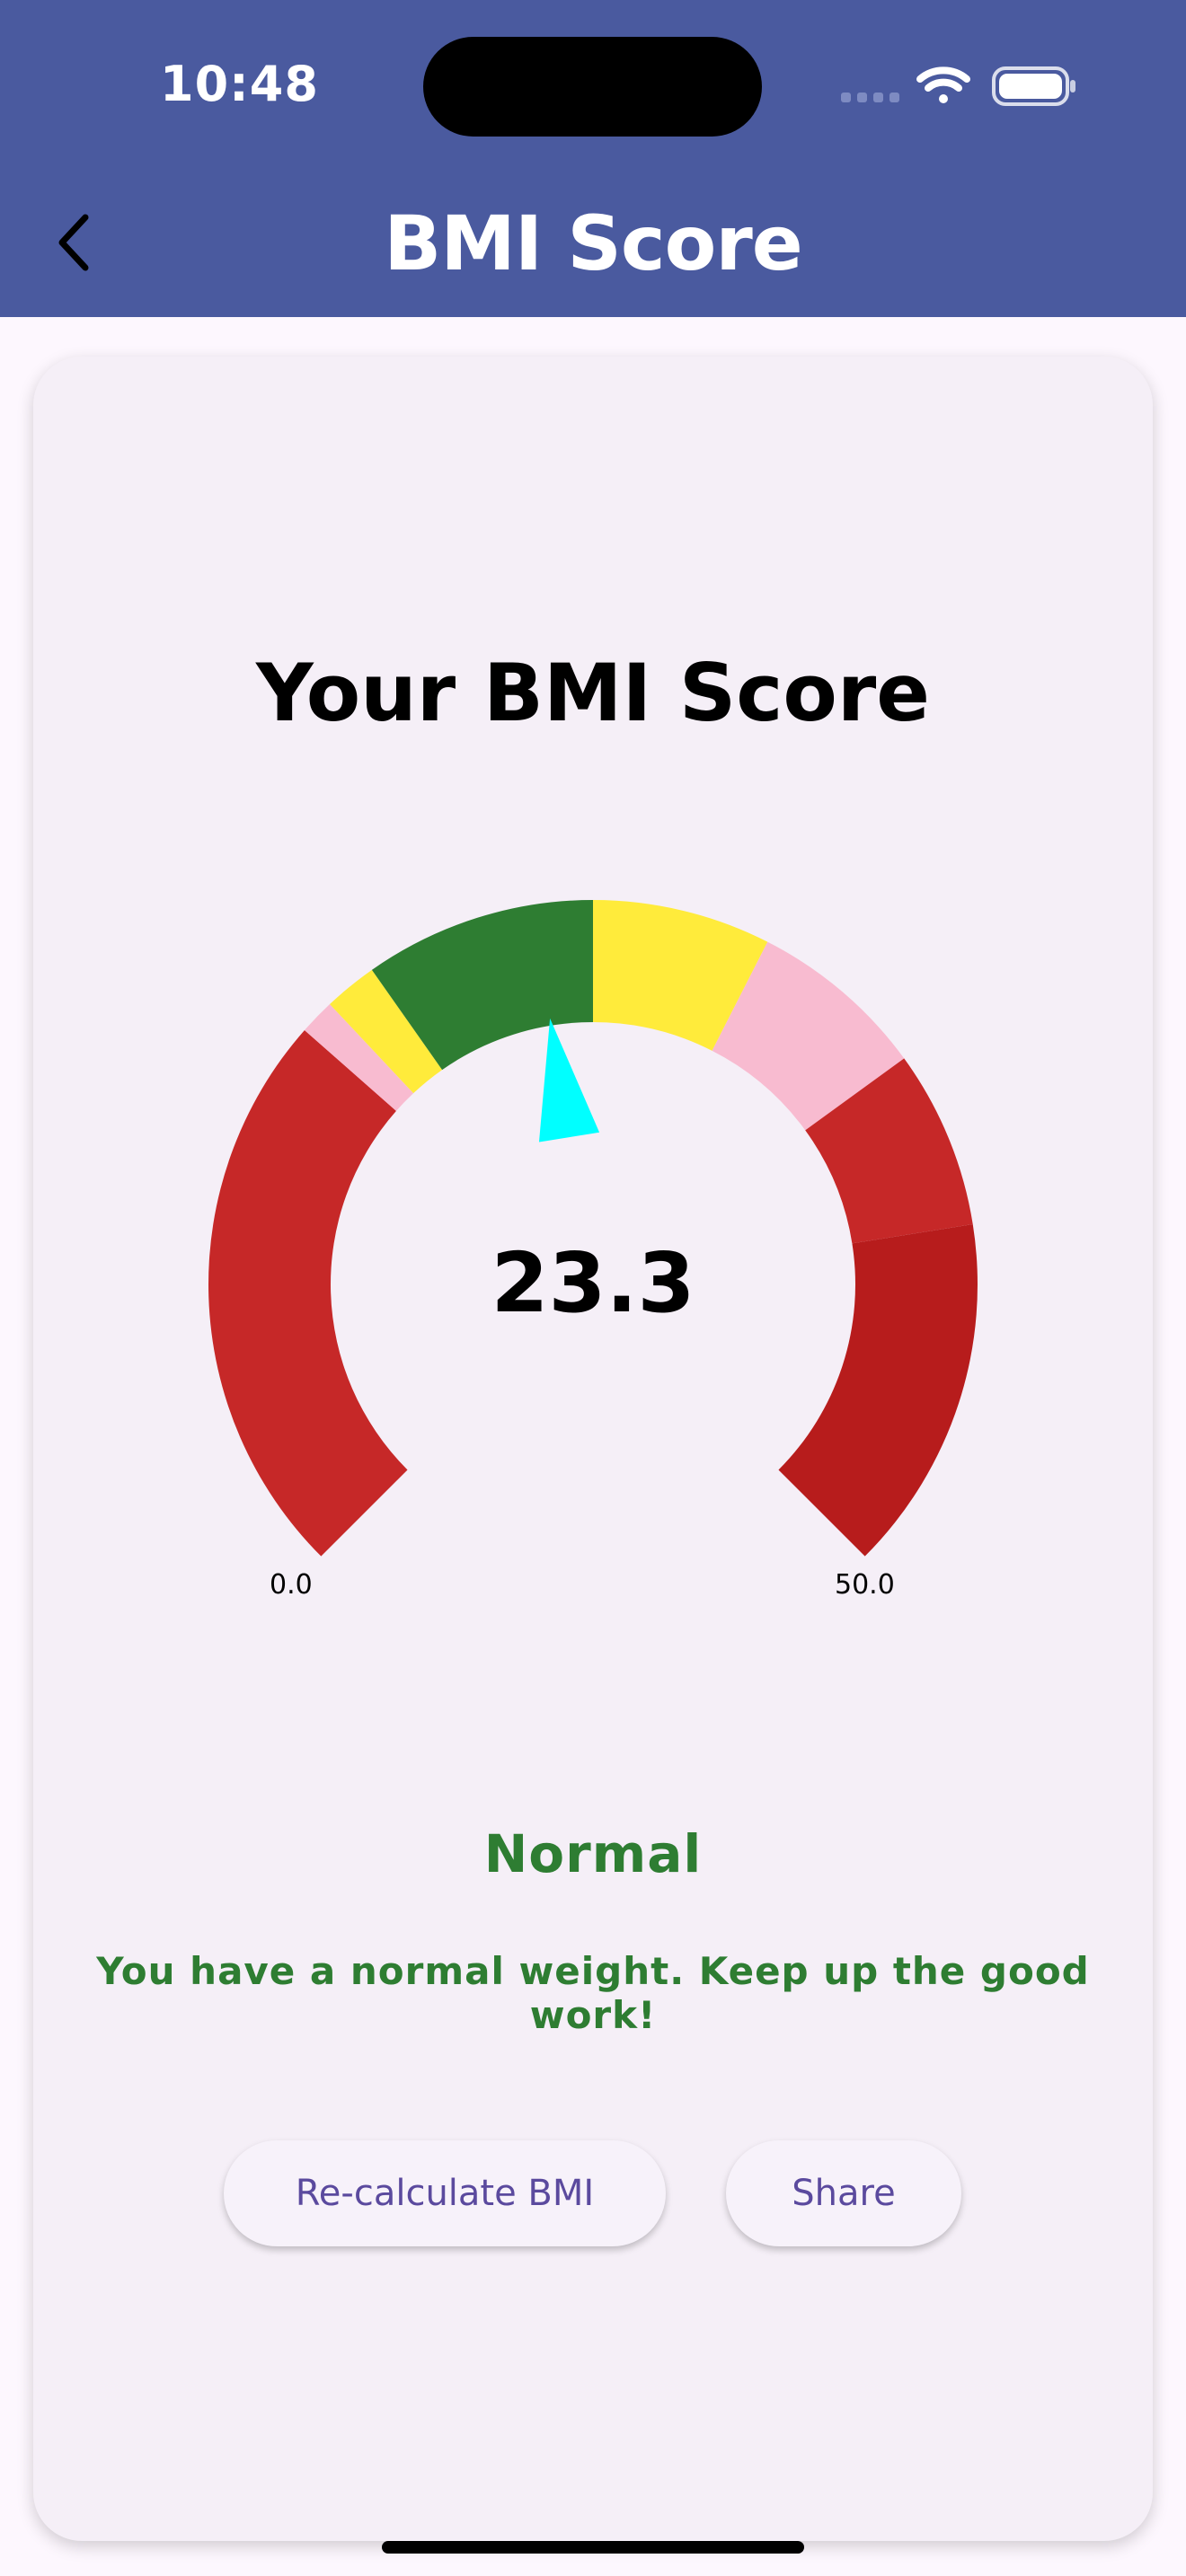  I want to click on home-indicator, so click(593, 2547).